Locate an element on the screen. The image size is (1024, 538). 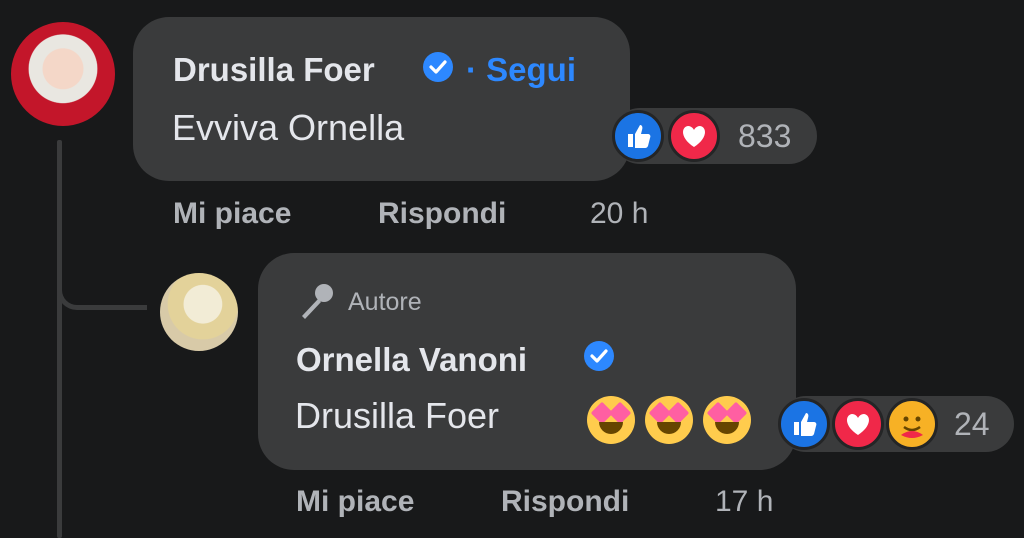
reactions-summary: 833 is located at coordinates (714, 136).